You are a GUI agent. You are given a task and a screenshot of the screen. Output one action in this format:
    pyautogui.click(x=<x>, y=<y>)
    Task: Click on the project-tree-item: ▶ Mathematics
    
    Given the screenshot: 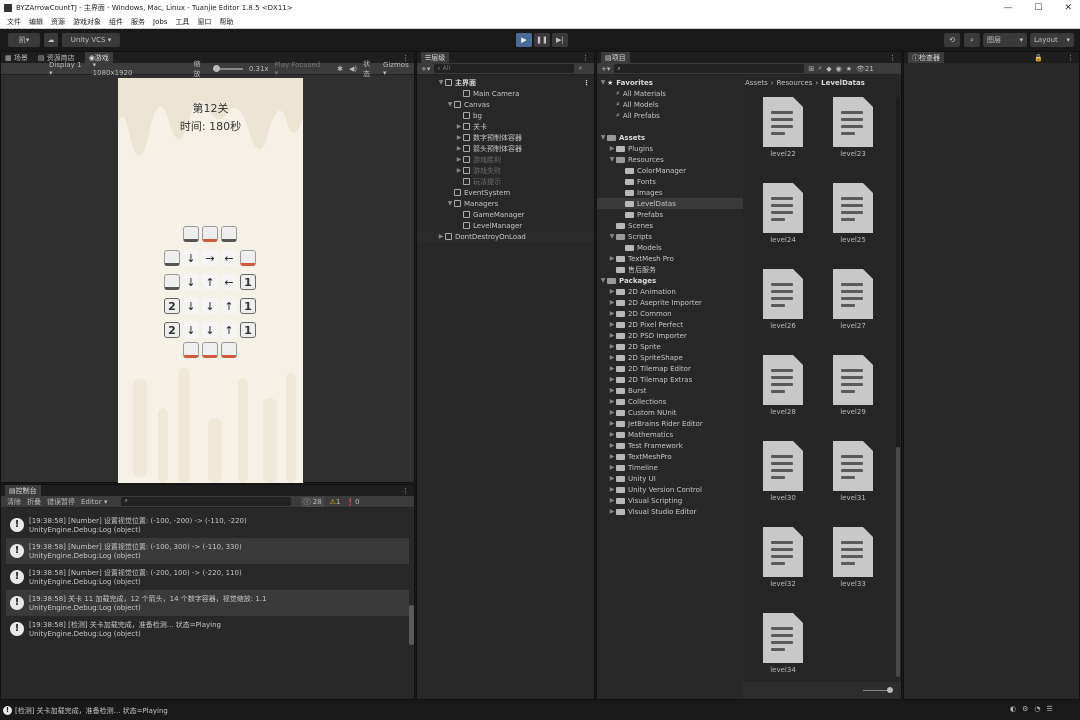 What is the action you would take?
    pyautogui.click(x=670, y=434)
    